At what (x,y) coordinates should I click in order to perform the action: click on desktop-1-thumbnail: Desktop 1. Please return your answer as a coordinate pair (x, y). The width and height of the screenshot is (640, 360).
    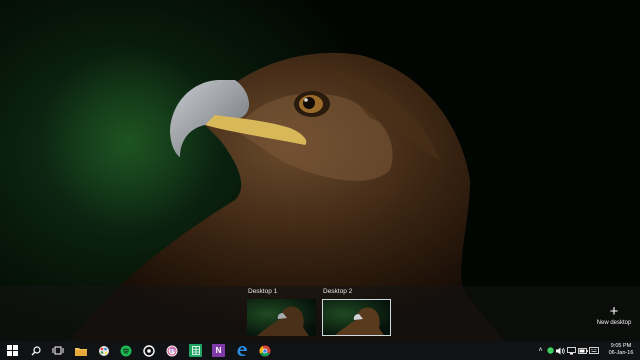
    Looking at the image, I should click on (281, 312).